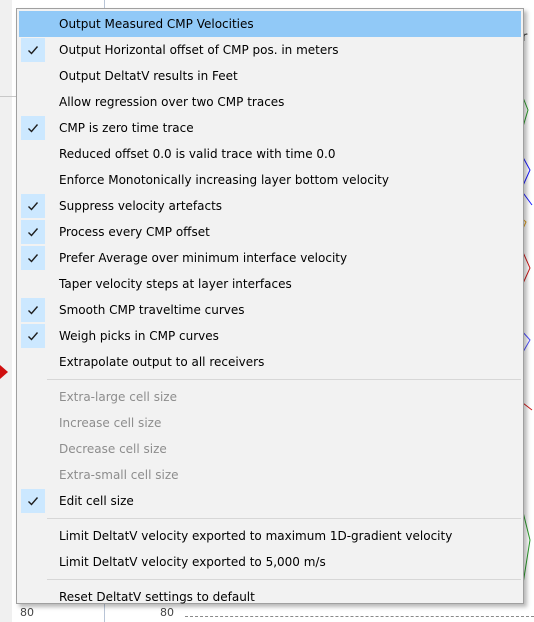 This screenshot has height=622, width=534. I want to click on menu-item: Reset DeltatV settings to default, so click(270, 597).